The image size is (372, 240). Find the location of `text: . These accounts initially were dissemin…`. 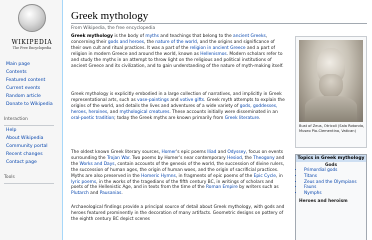

text: . These accounts initially were dissemin… is located at coordinates (223, 112).